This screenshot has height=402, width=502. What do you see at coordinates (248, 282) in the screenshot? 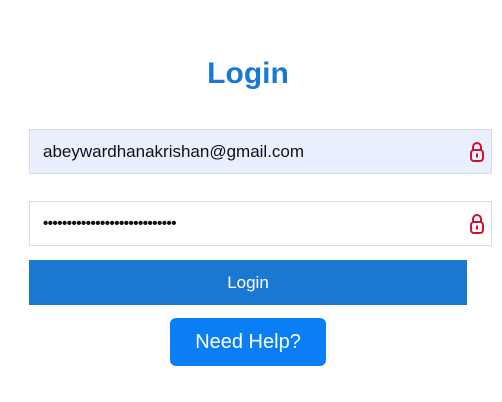
I see `login-button: Login` at bounding box center [248, 282].